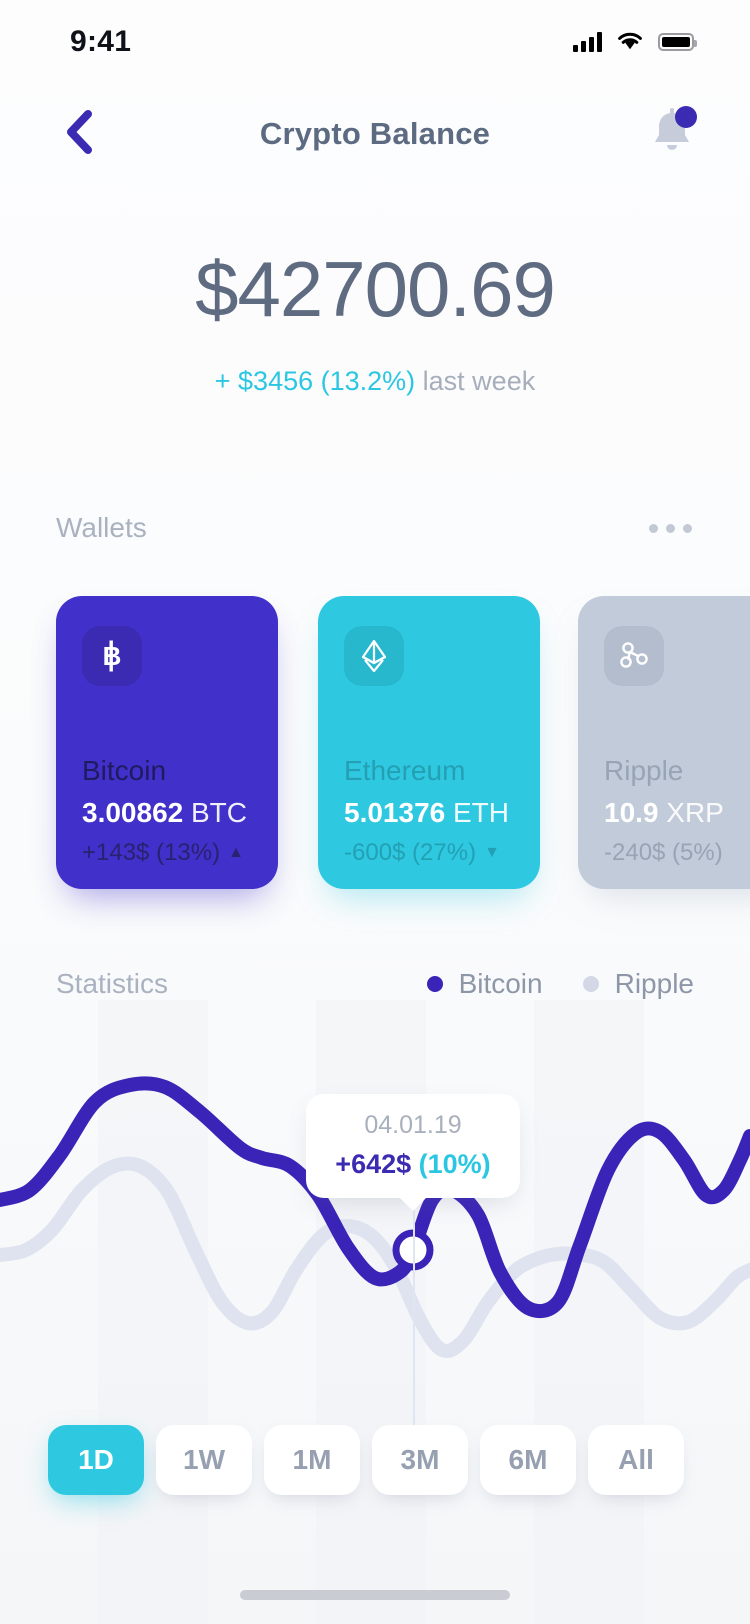 The height and width of the screenshot is (1624, 750). I want to click on tooltip-date: 04.01.19, so click(413, 1125).